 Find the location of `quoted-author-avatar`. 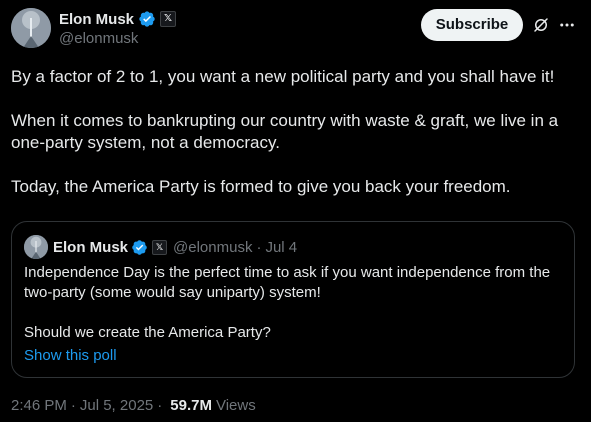

quoted-author-avatar is located at coordinates (36, 247).